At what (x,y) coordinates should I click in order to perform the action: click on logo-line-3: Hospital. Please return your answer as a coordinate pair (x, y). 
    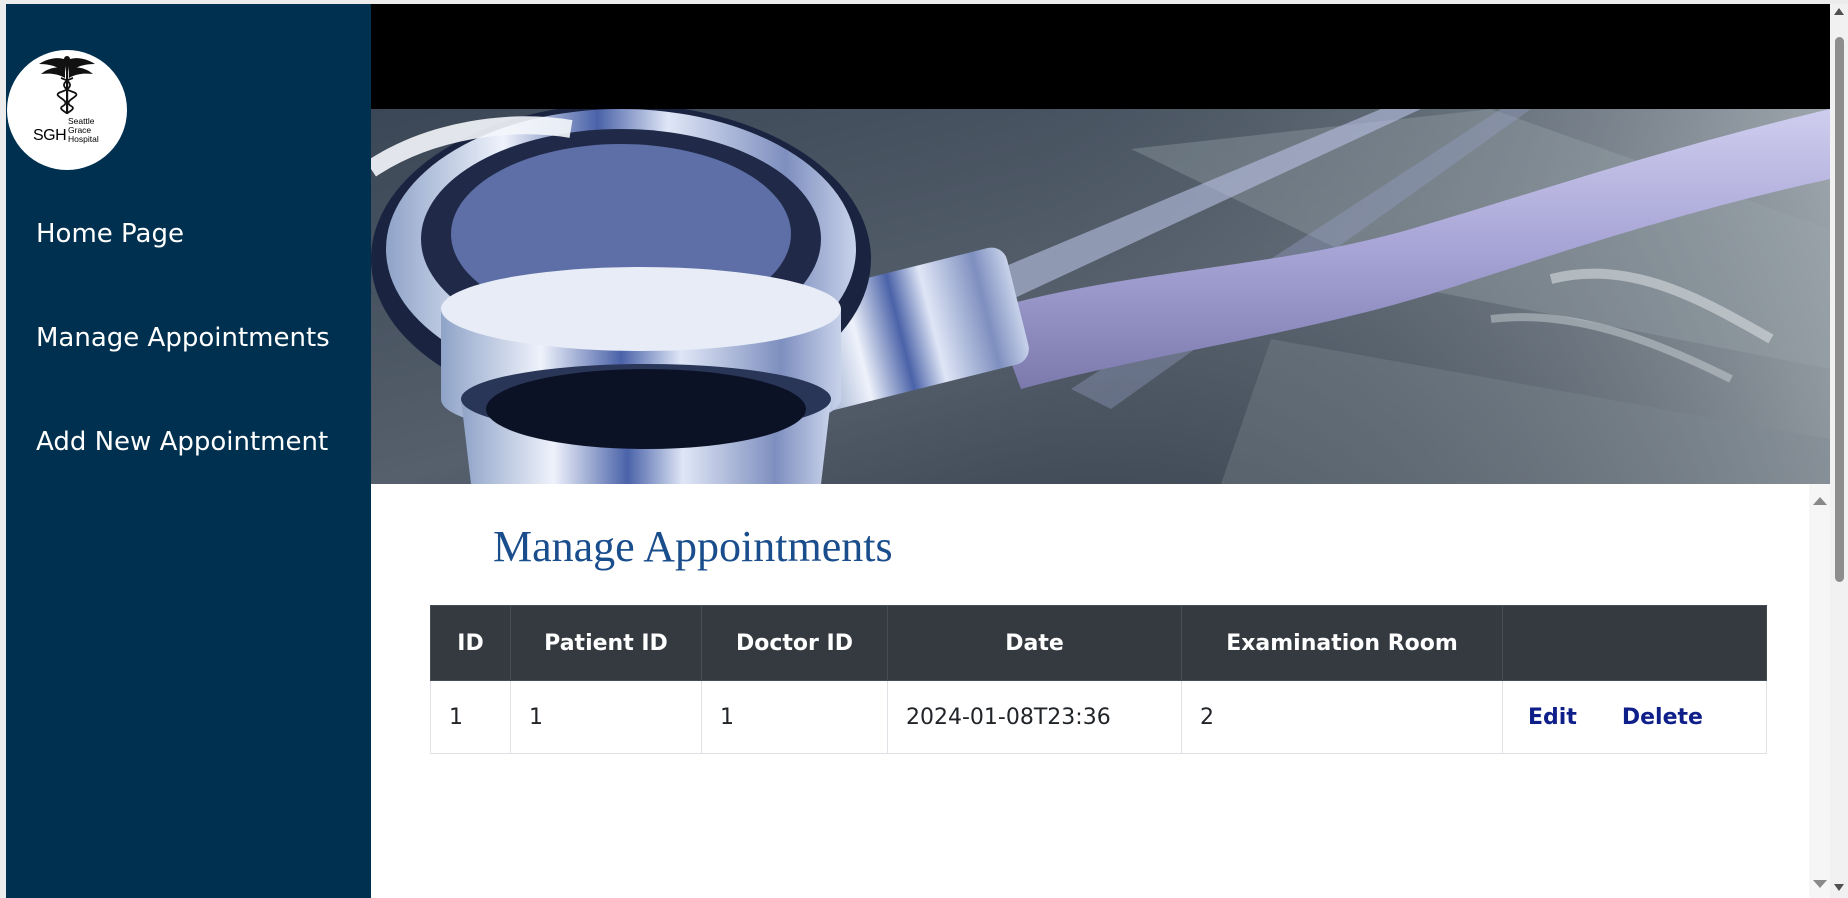
    Looking at the image, I should click on (83, 139).